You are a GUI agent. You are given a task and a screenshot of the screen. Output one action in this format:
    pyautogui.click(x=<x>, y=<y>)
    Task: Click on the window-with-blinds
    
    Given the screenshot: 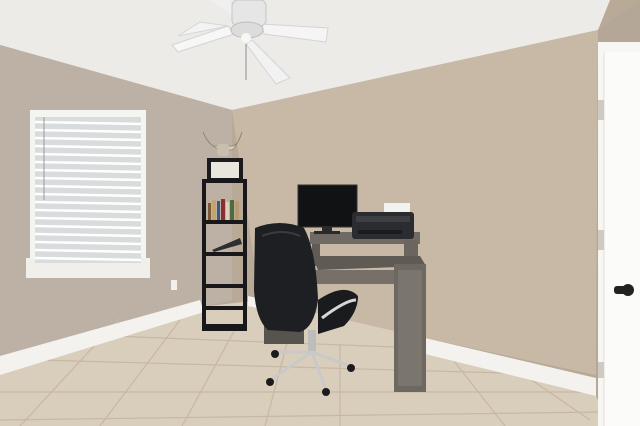 What is the action you would take?
    pyautogui.click(x=88, y=194)
    